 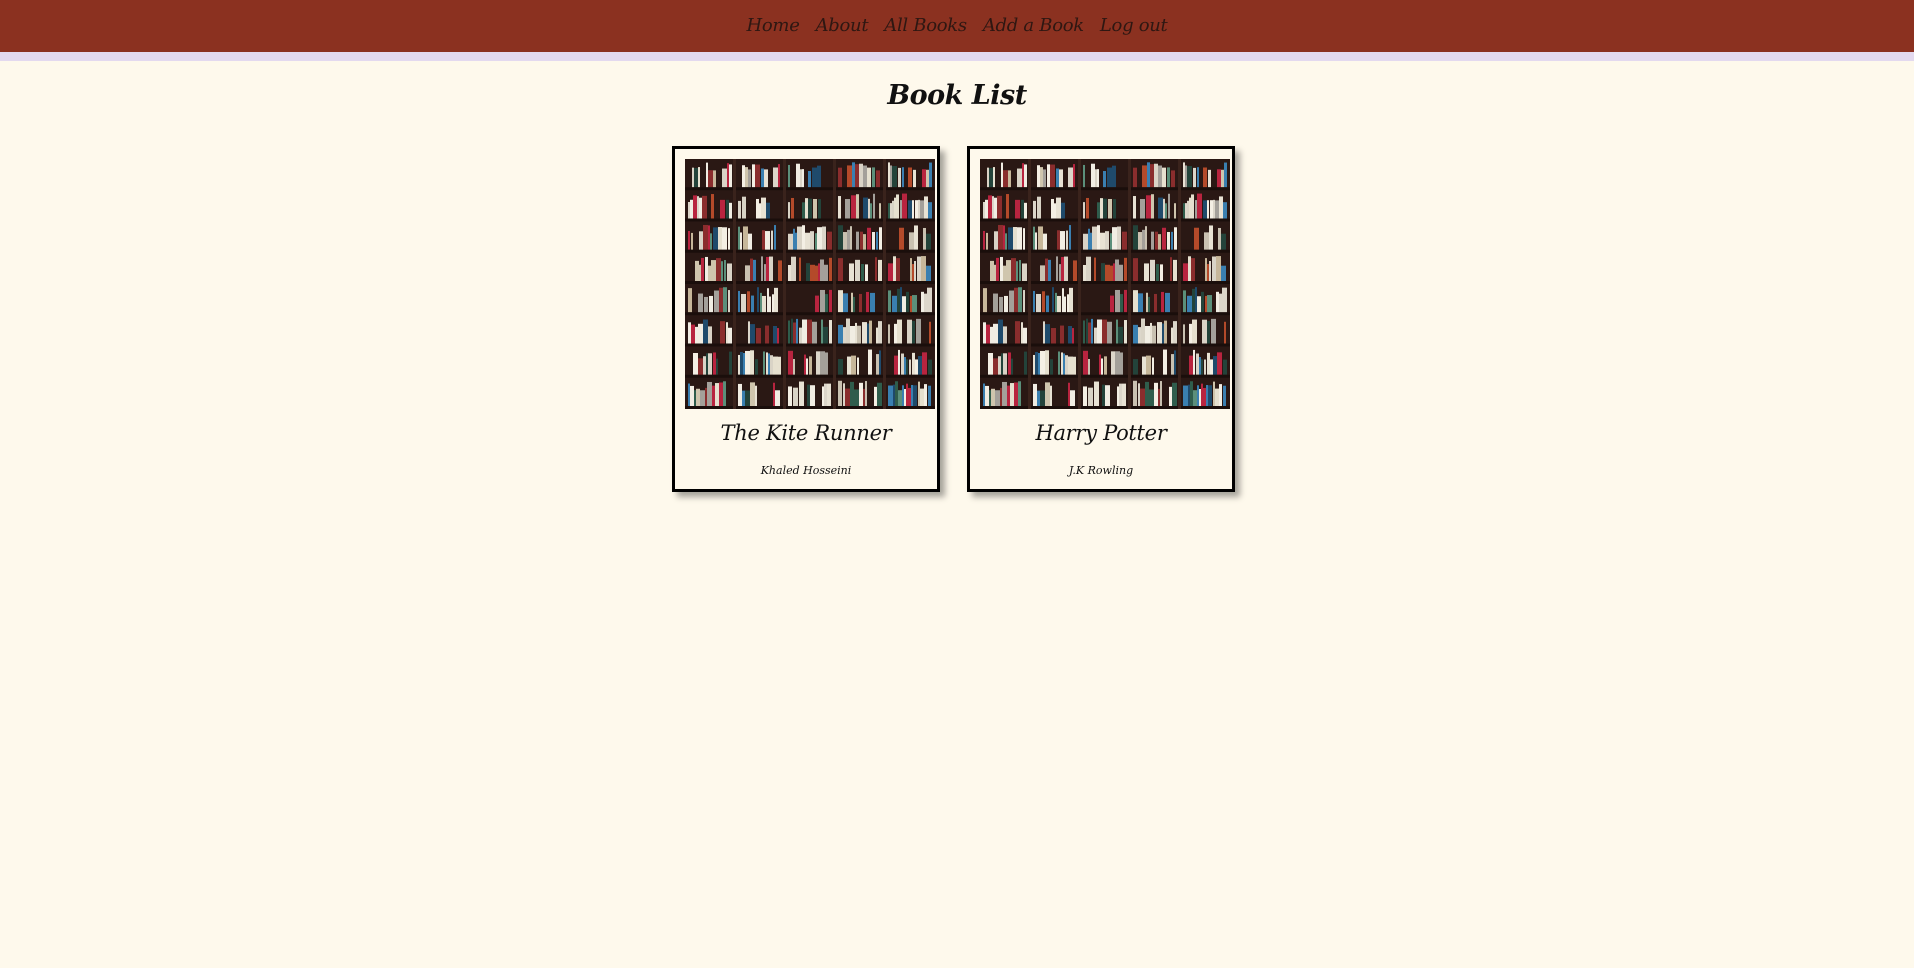 What do you see at coordinates (806, 433) in the screenshot?
I see `book-title: The Kite Runner` at bounding box center [806, 433].